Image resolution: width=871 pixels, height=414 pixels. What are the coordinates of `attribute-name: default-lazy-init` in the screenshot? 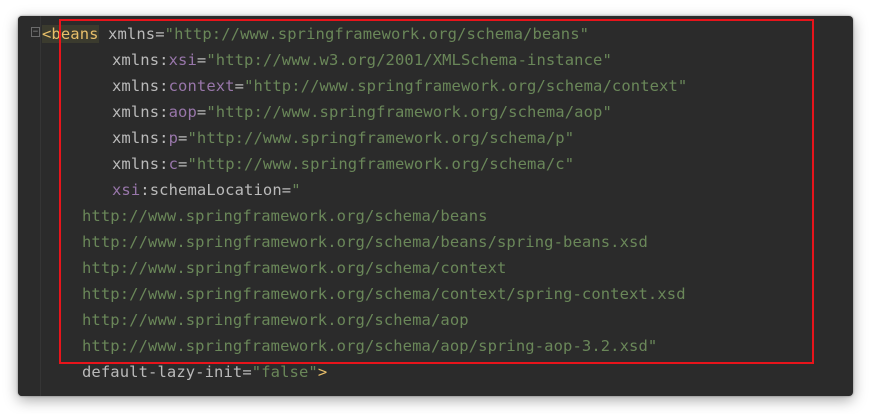 It's located at (162, 372).